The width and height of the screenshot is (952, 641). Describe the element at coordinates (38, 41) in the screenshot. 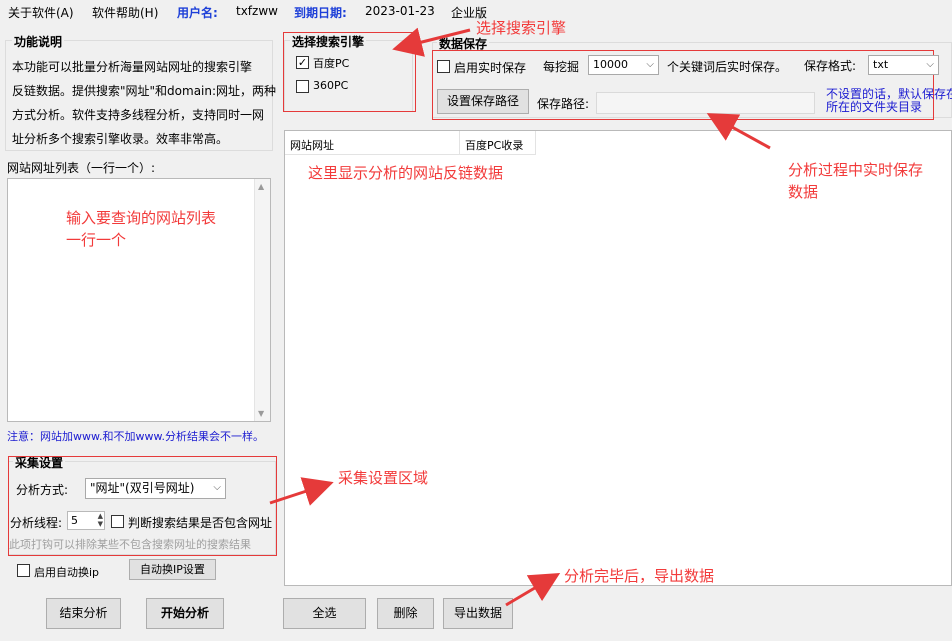

I see `description-title: 功能说明` at that location.